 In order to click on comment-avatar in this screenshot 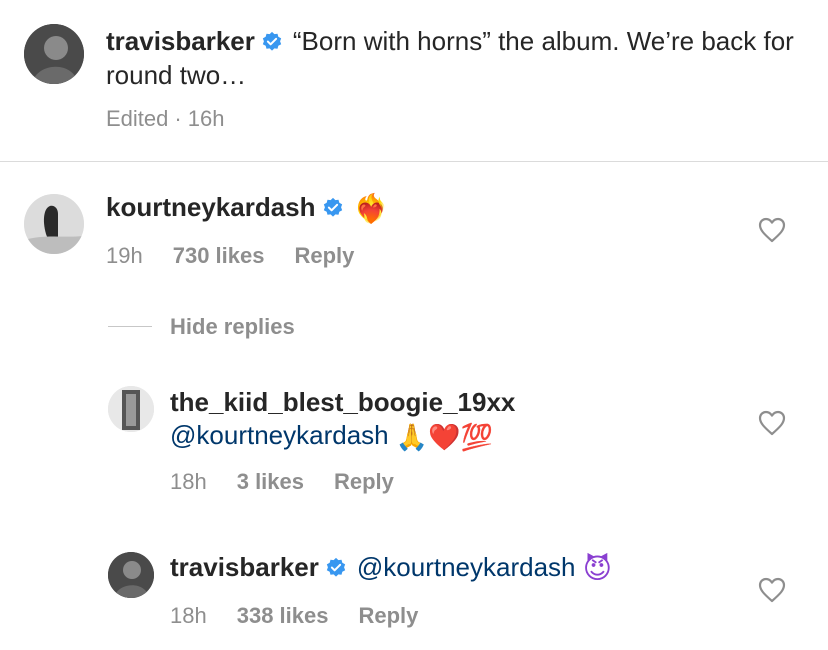, I will do `click(54, 224)`.